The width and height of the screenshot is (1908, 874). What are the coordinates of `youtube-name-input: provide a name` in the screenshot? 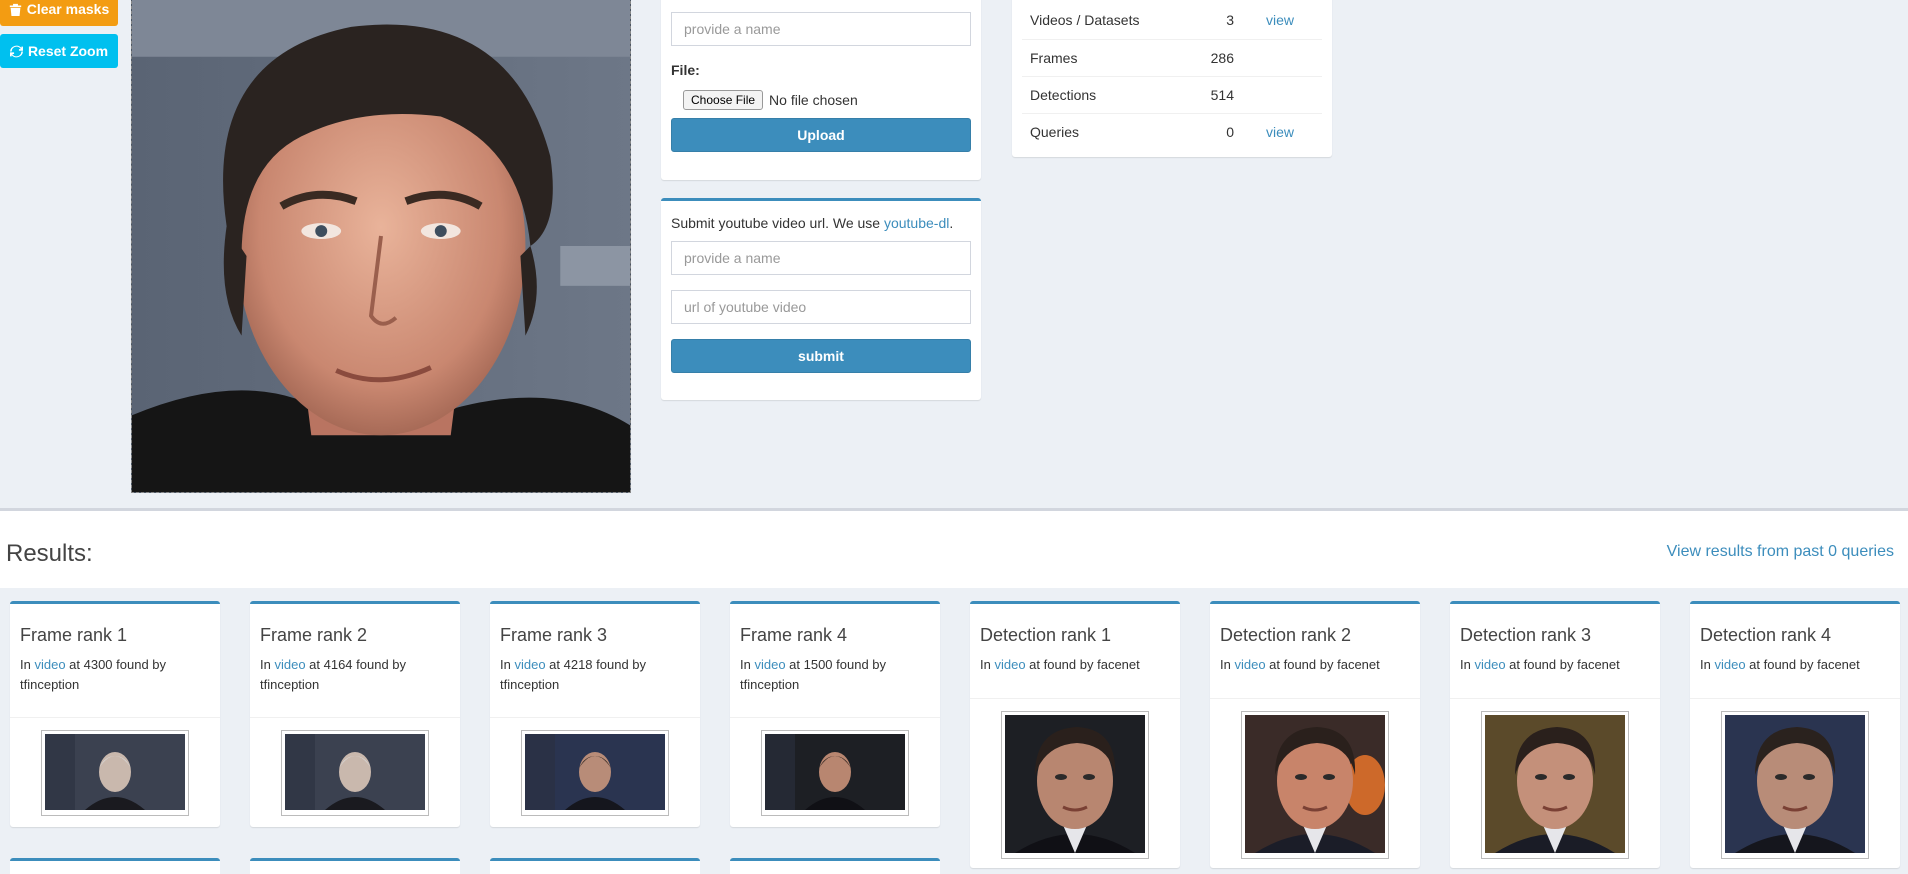 It's located at (821, 258).